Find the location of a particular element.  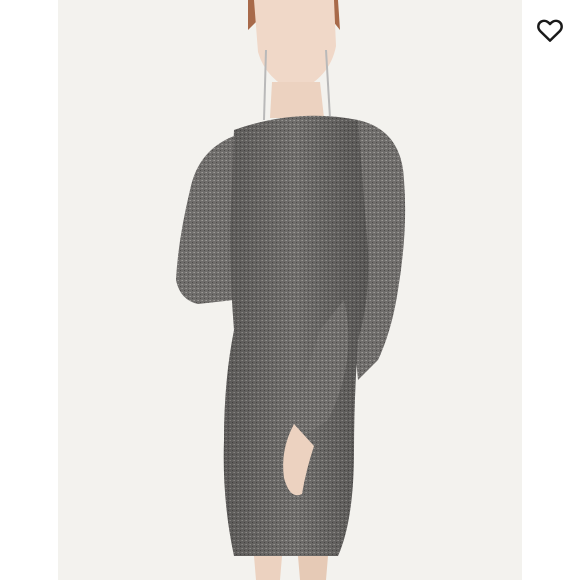

heart-outline-icon is located at coordinates (550, 30).